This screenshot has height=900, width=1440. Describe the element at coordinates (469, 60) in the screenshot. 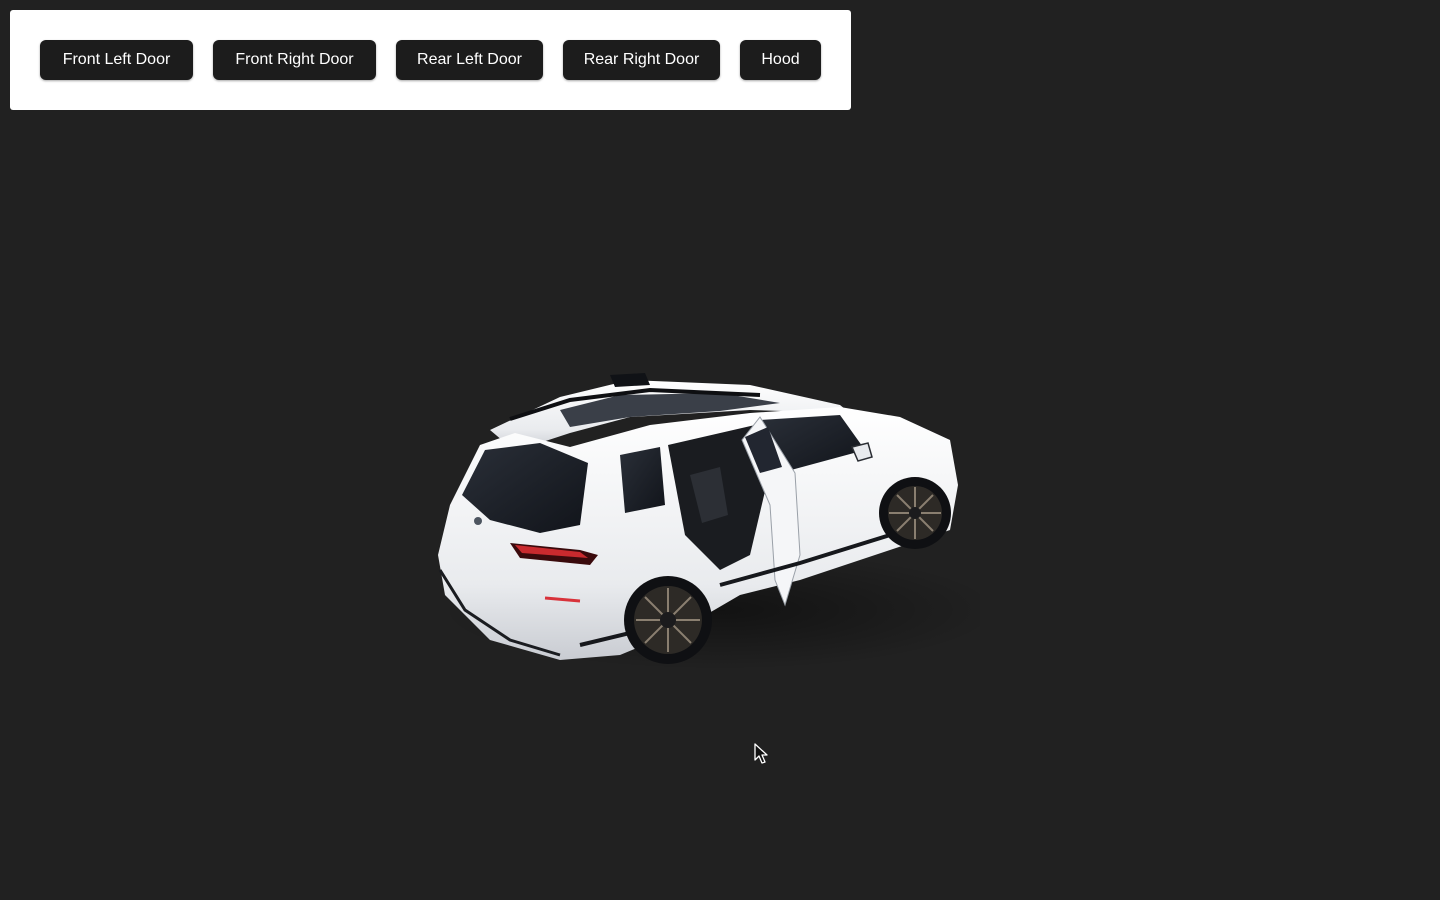

I see `rear-left-door-button: Rear Left Door` at that location.